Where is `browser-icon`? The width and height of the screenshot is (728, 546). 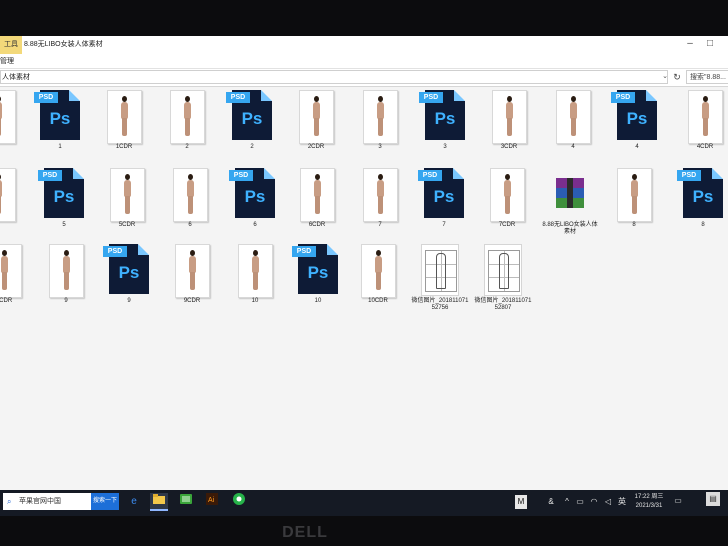 browser-icon is located at coordinates (239, 502).